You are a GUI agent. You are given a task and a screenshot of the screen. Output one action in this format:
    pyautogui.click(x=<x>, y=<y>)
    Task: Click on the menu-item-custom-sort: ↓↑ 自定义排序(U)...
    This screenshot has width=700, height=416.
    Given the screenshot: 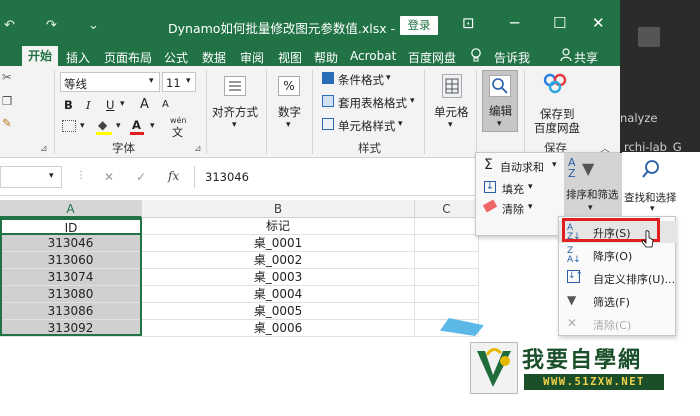 What is the action you would take?
    pyautogui.click(x=618, y=278)
    